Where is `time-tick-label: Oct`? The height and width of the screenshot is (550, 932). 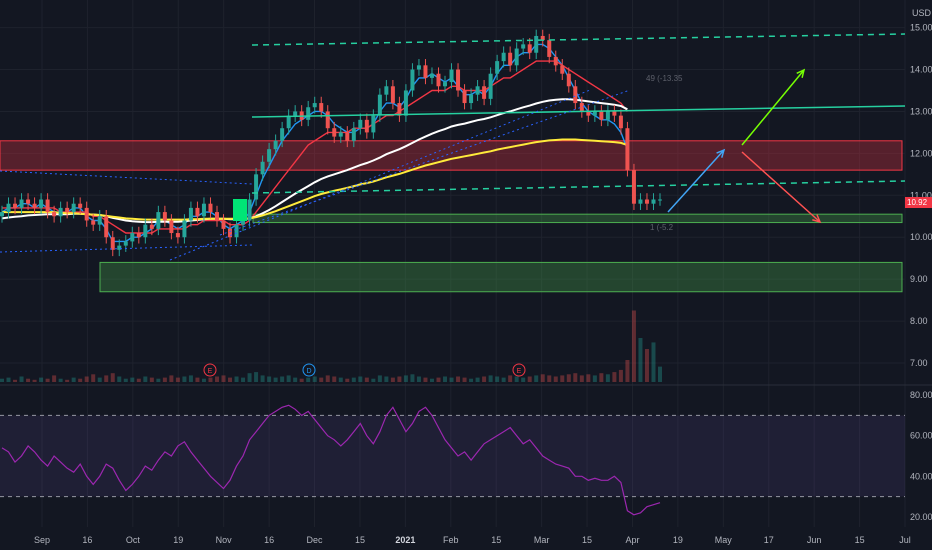 time-tick-label: Oct is located at coordinates (133, 540).